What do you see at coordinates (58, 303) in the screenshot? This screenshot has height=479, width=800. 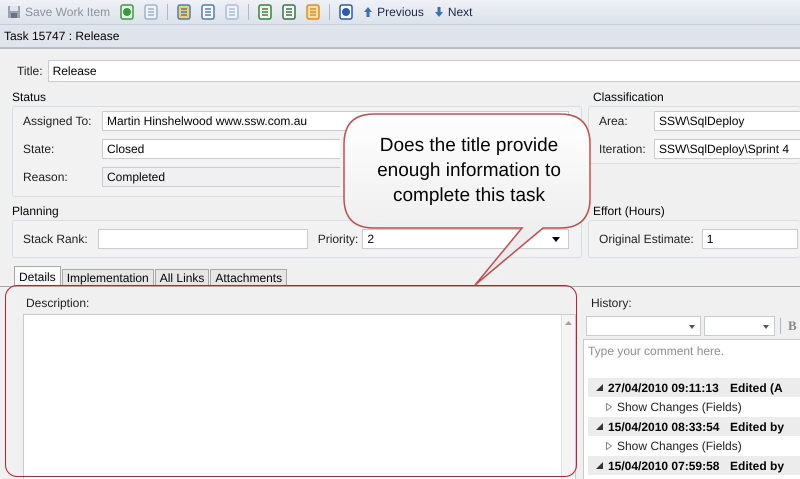 I see `field-label: Description:` at bounding box center [58, 303].